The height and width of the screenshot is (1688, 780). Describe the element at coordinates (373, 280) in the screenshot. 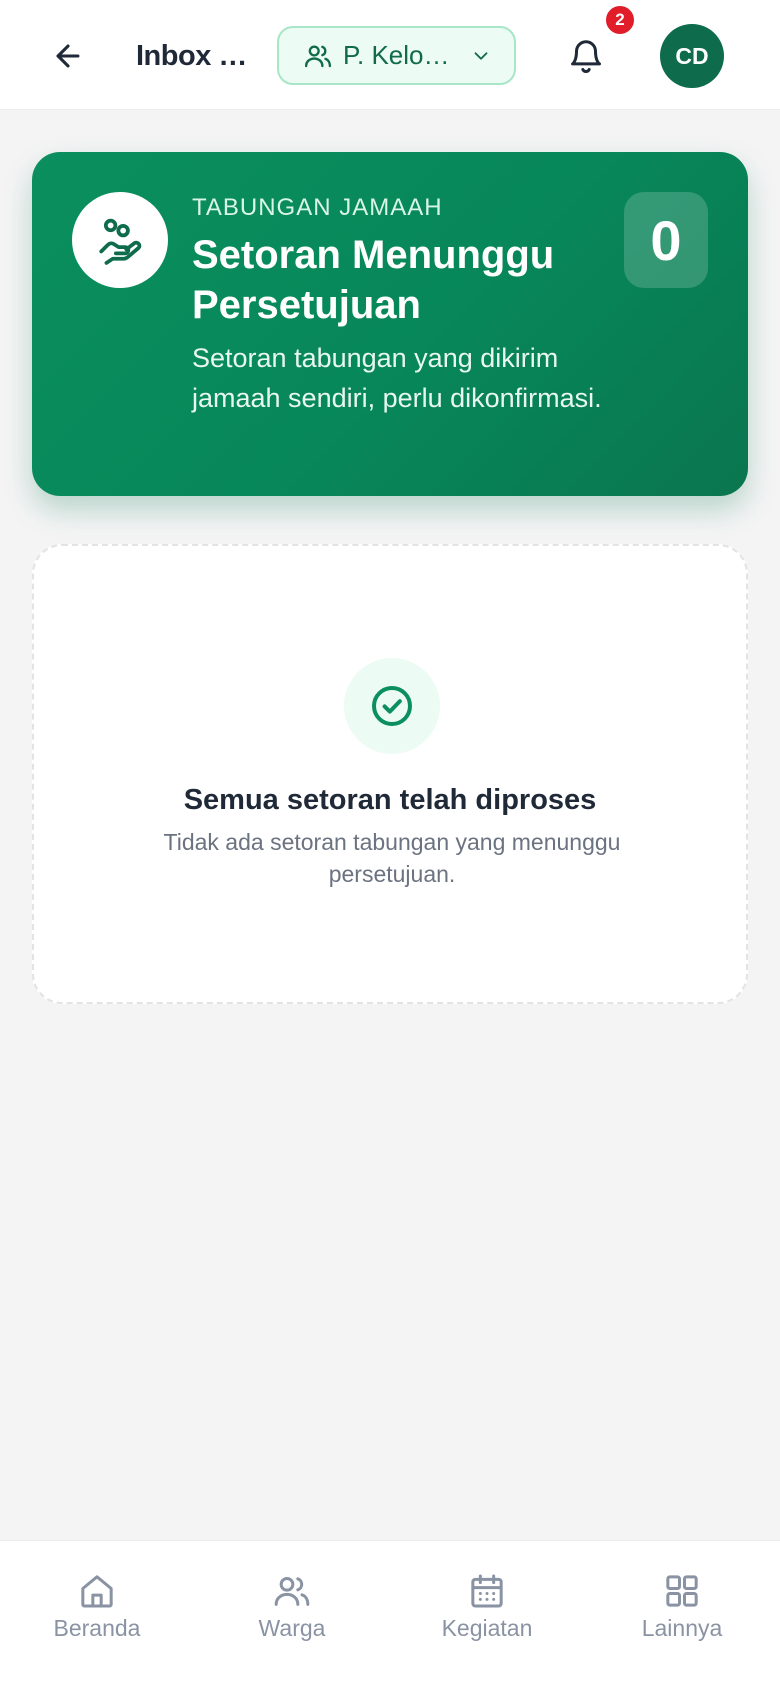

I see `hero-title: Setoran Menunggu Persetujuan` at that location.